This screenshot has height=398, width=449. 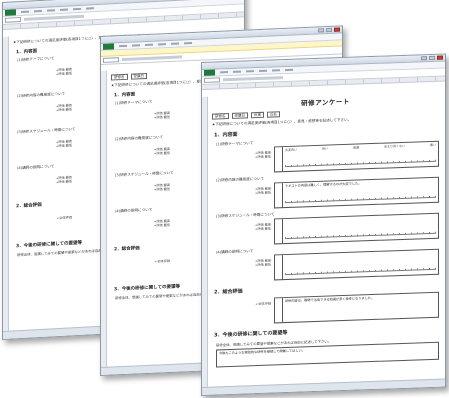 I want to click on overall-row: ←全体評価 研修内容は、職場で活用できる知識が多く参考になりました。, so click(x=325, y=309).